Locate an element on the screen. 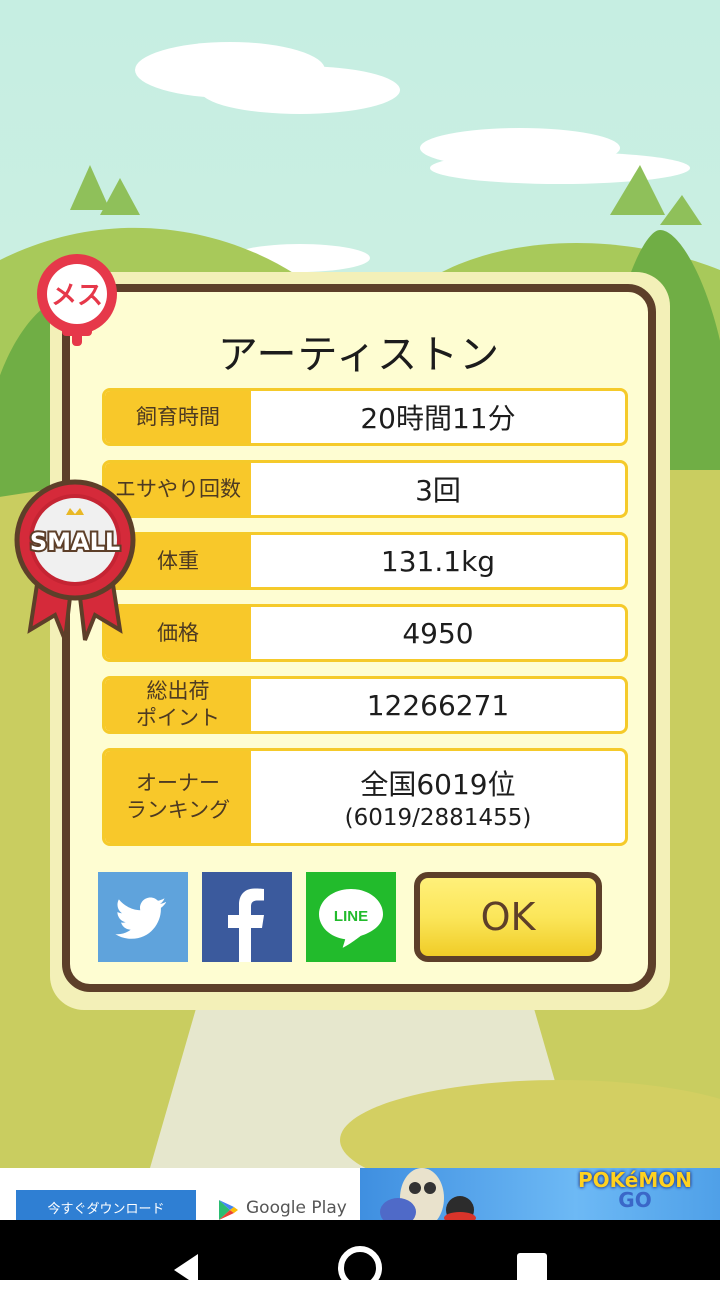  row-value: 全国6019位 (6019/2881455) is located at coordinates (438, 799).